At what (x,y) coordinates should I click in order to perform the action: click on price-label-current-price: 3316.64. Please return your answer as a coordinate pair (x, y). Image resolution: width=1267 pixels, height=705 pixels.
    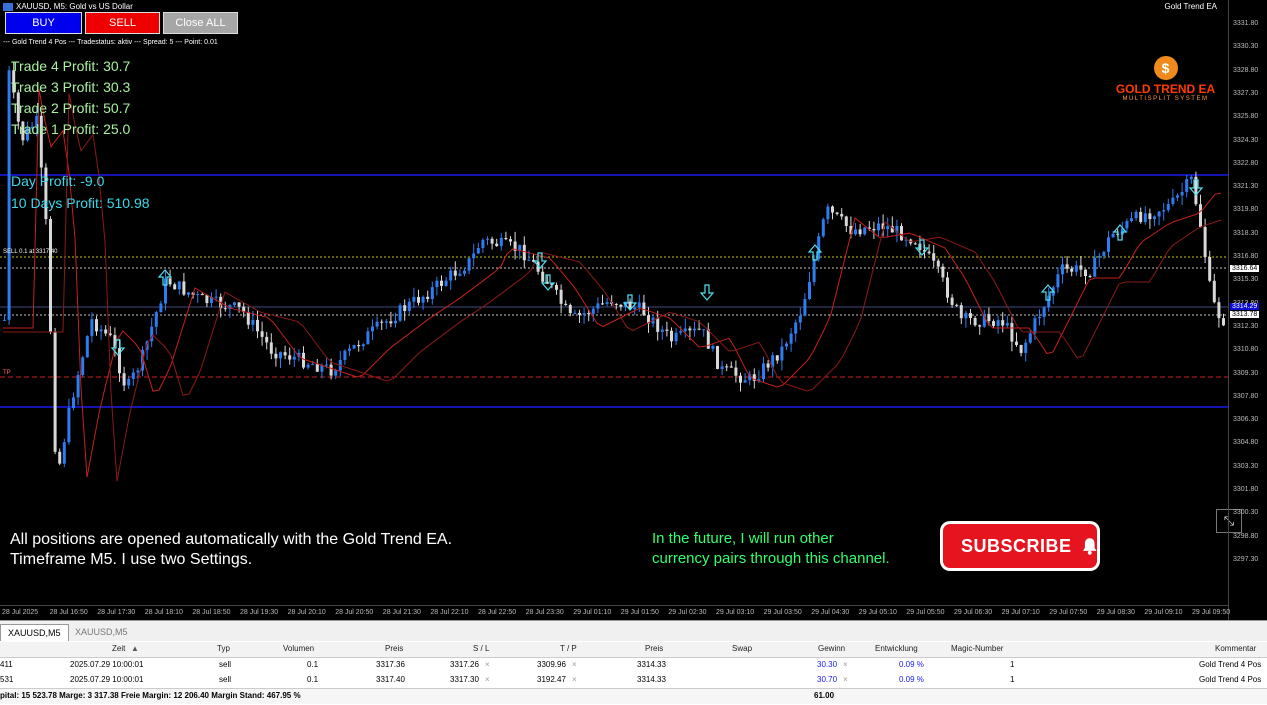
    Looking at the image, I should click on (1245, 268).